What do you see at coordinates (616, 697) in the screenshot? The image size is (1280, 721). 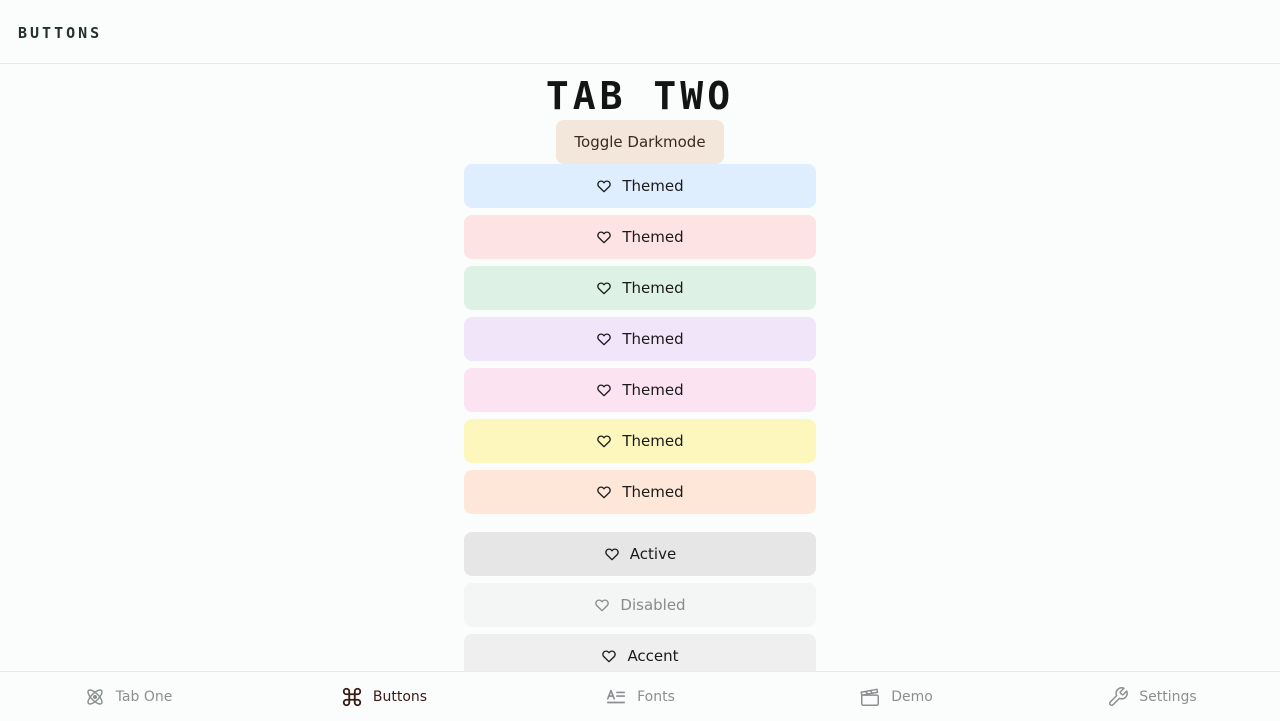 I see `text-align-icon` at bounding box center [616, 697].